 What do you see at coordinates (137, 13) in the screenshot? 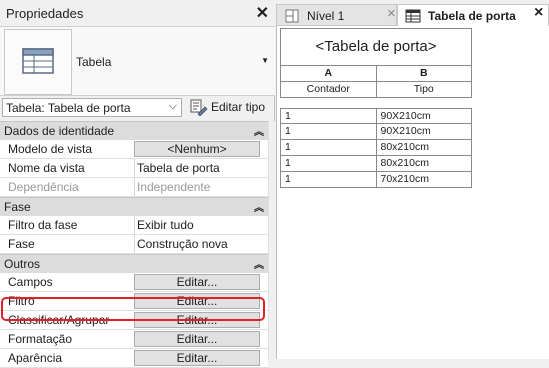
I see `properties-header: Propriedades ✕` at bounding box center [137, 13].